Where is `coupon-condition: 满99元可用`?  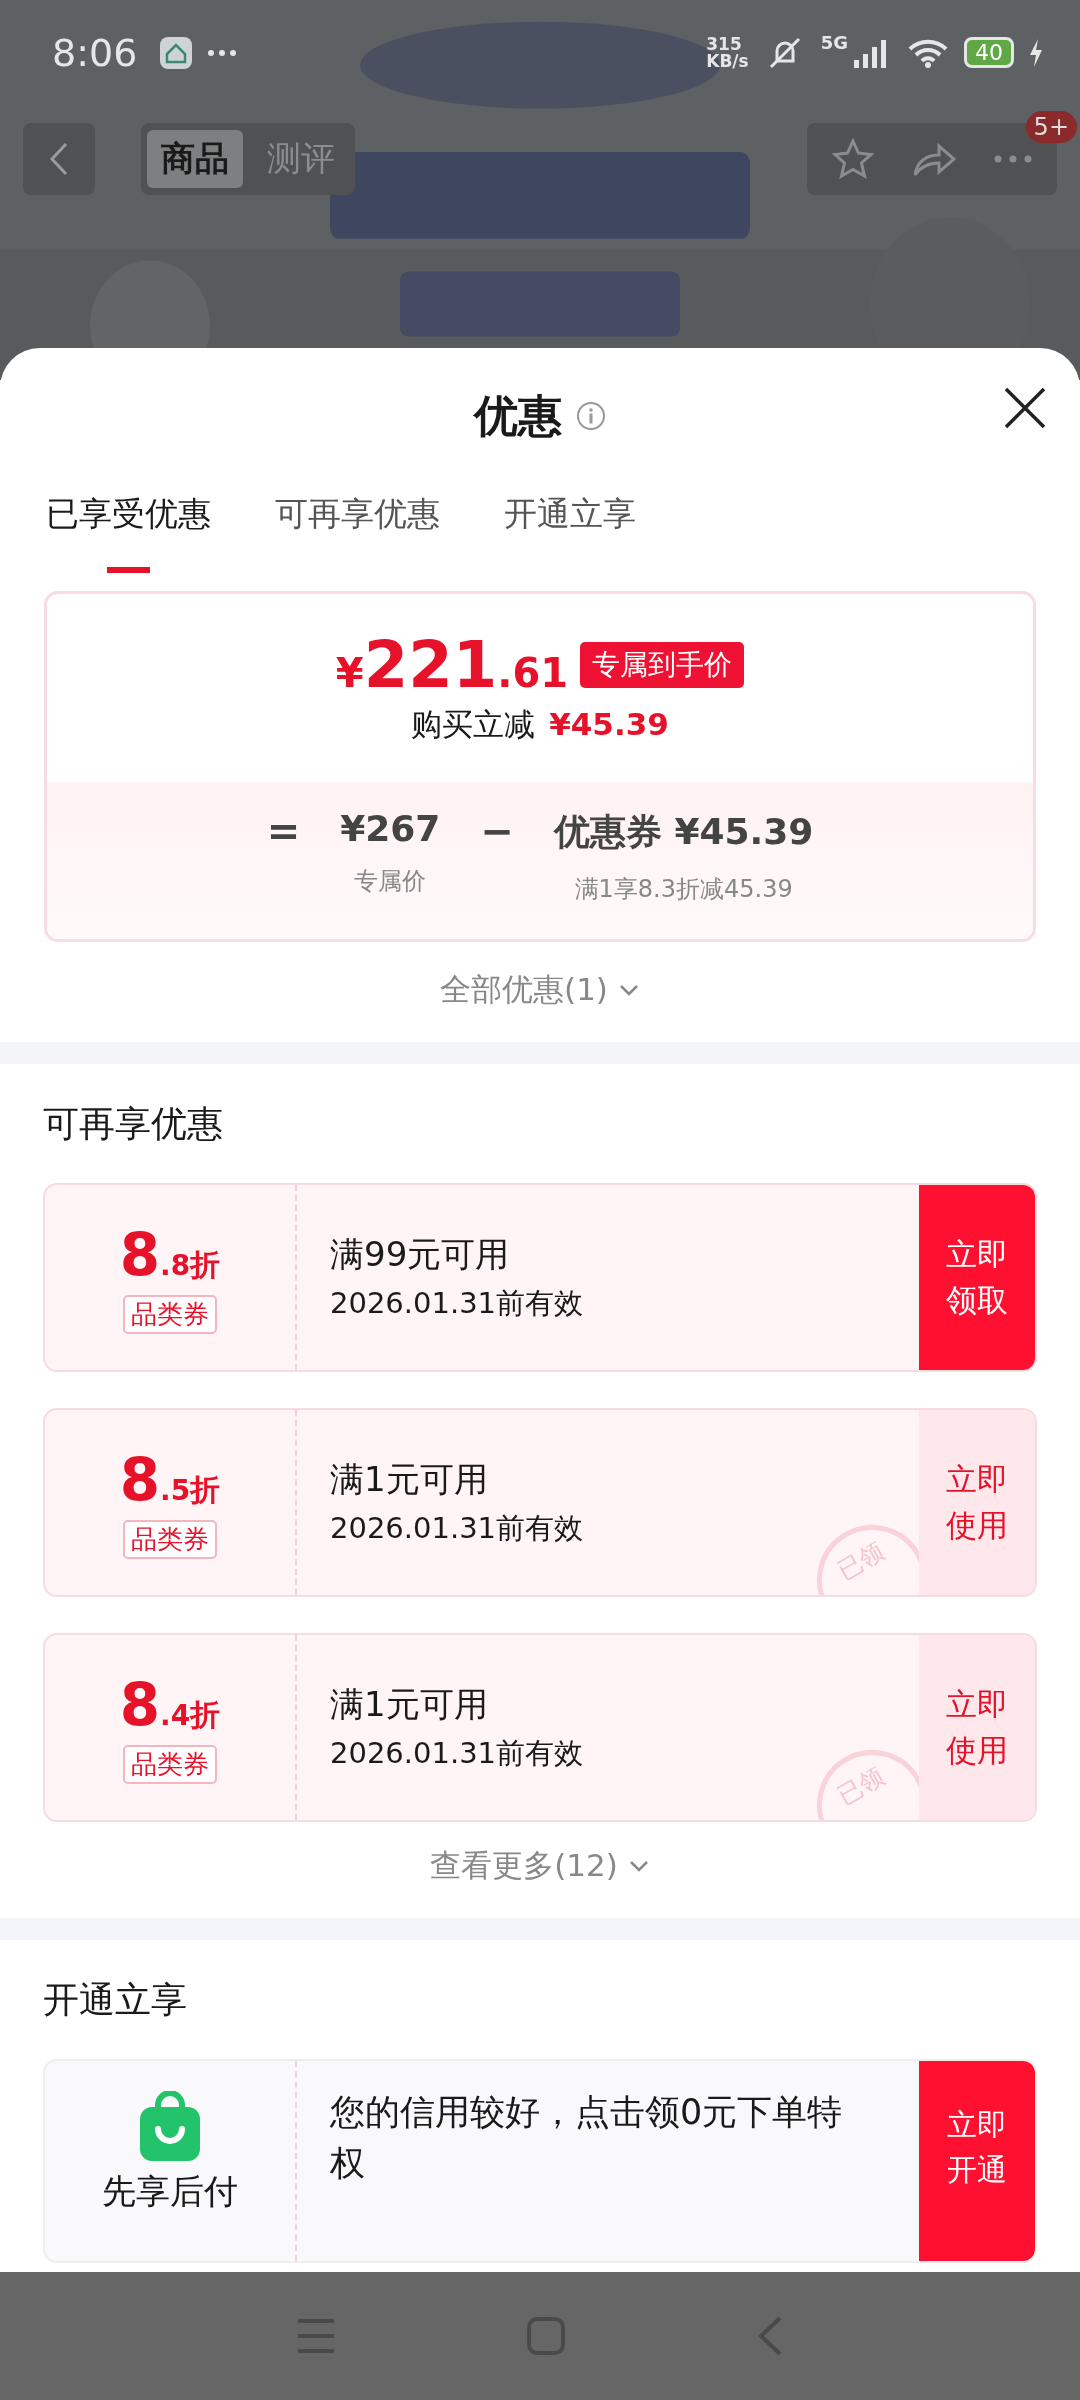 coupon-condition: 满99元可用 is located at coordinates (420, 1254).